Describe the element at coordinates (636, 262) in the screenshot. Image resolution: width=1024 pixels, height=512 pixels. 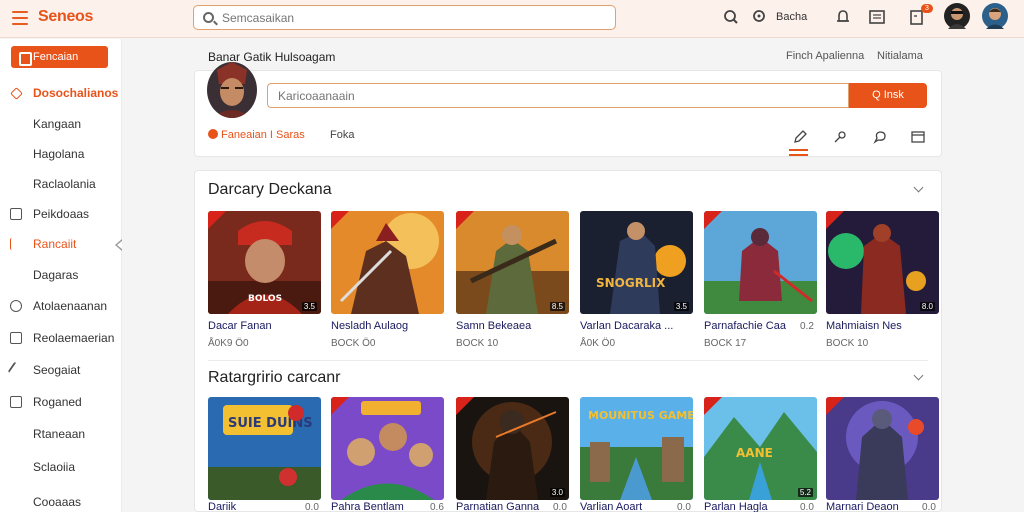
I see `game-tile: SNOGRLIX 3.5` at that location.